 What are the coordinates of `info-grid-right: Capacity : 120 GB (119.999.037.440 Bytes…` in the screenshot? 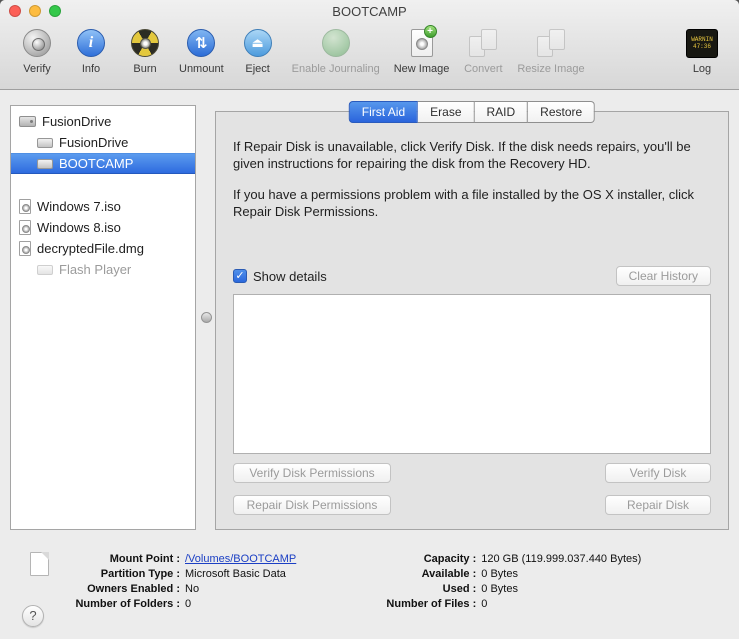 It's located at (499, 581).